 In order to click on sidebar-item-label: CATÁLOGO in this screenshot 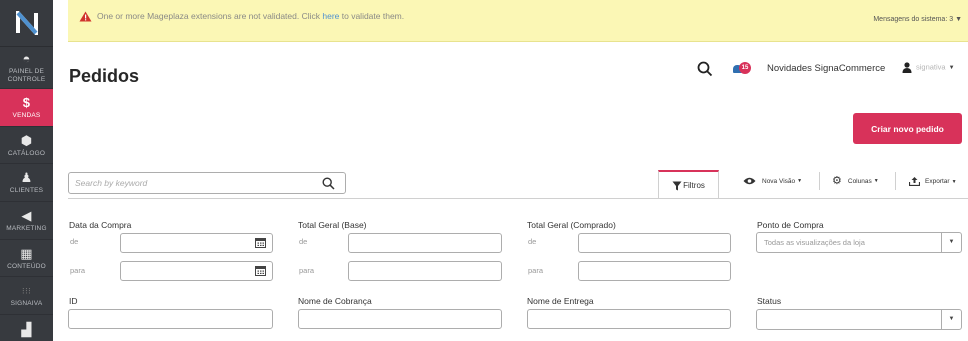, I will do `click(26, 153)`.